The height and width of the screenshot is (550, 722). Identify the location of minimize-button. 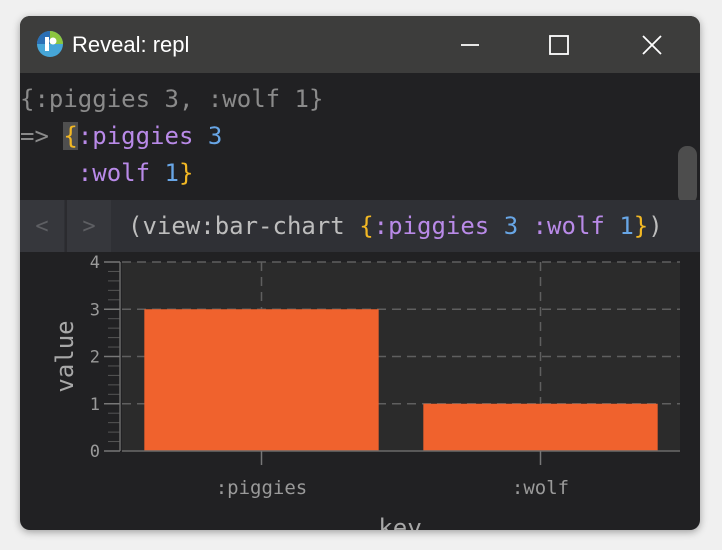
(470, 44).